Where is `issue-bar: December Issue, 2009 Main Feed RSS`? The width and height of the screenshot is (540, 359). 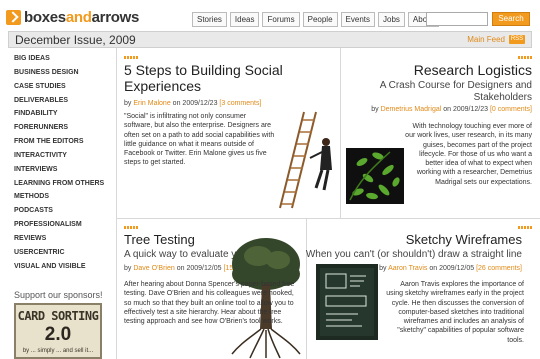
issue-bar: December Issue, 2009 Main Feed RSS is located at coordinates (270, 39).